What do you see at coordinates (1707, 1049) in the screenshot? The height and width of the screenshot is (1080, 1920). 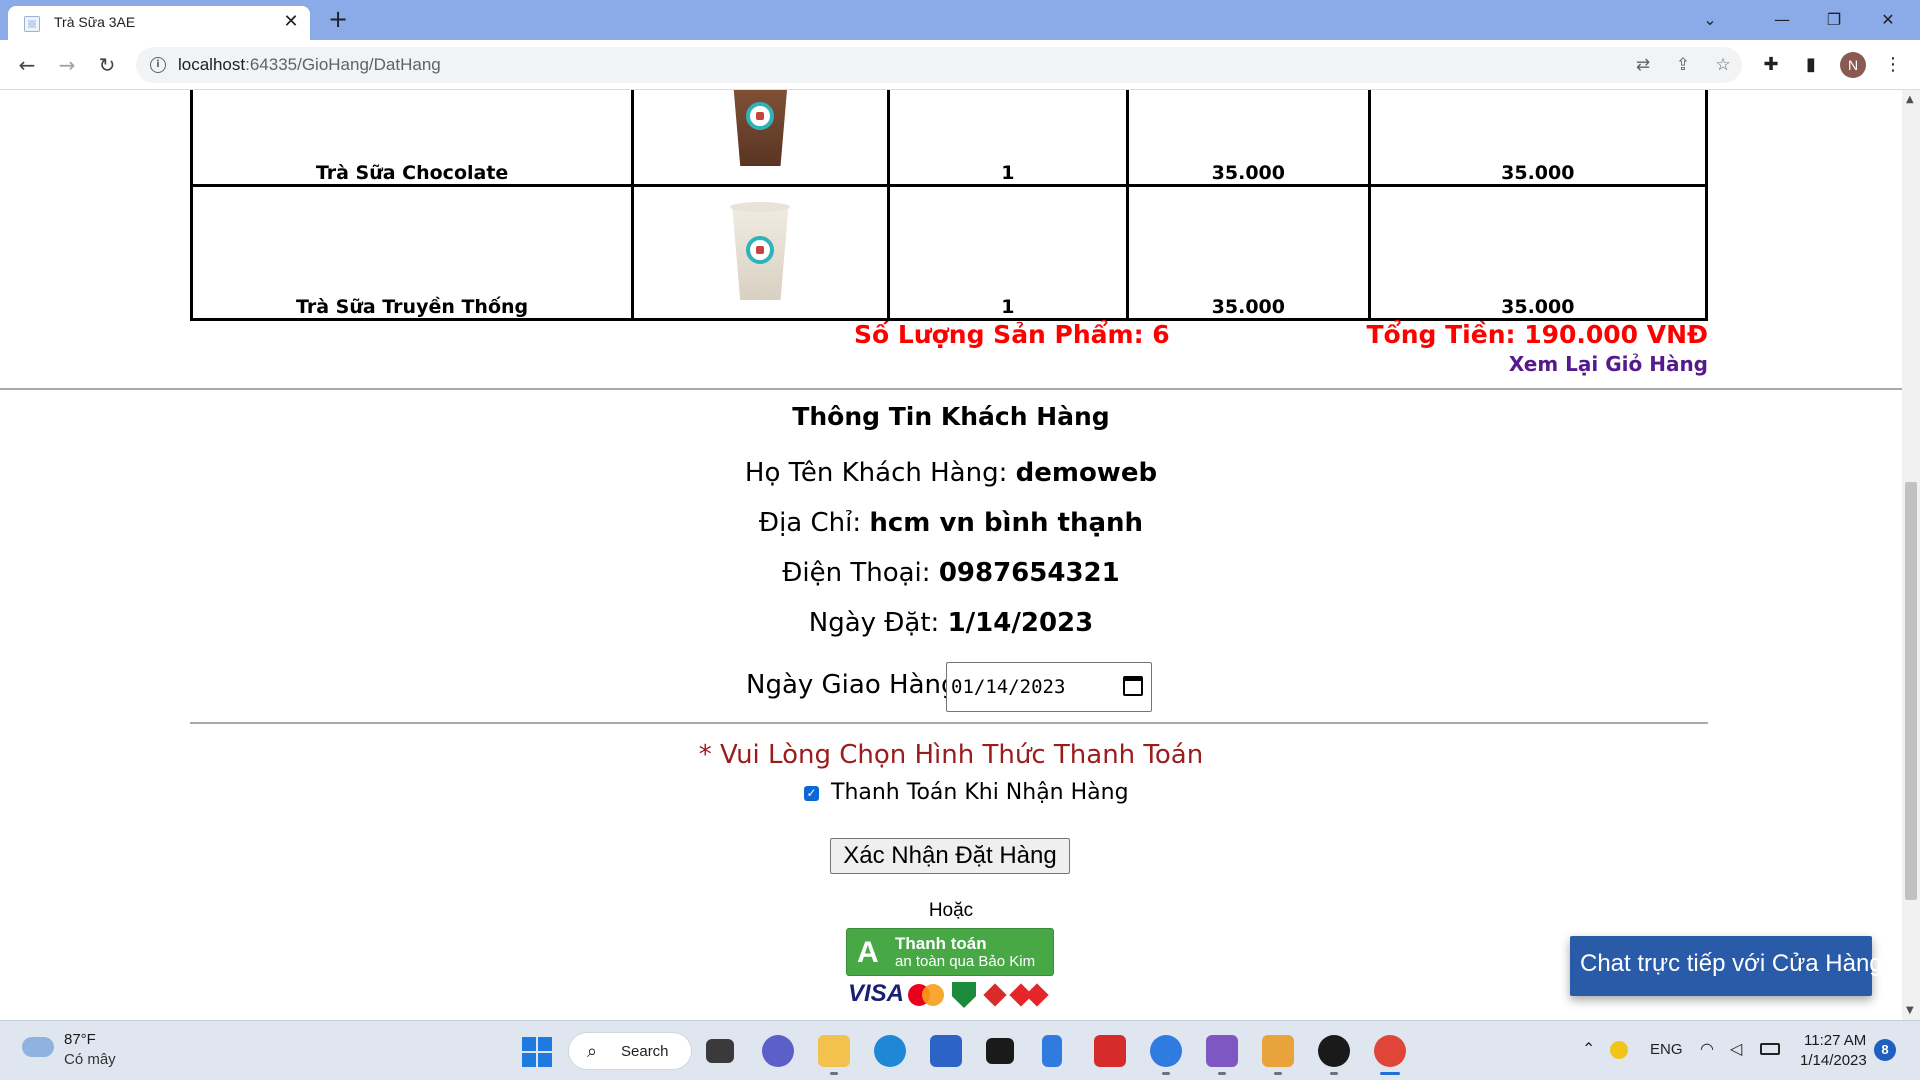 I see `wifi-icon: ◠` at bounding box center [1707, 1049].